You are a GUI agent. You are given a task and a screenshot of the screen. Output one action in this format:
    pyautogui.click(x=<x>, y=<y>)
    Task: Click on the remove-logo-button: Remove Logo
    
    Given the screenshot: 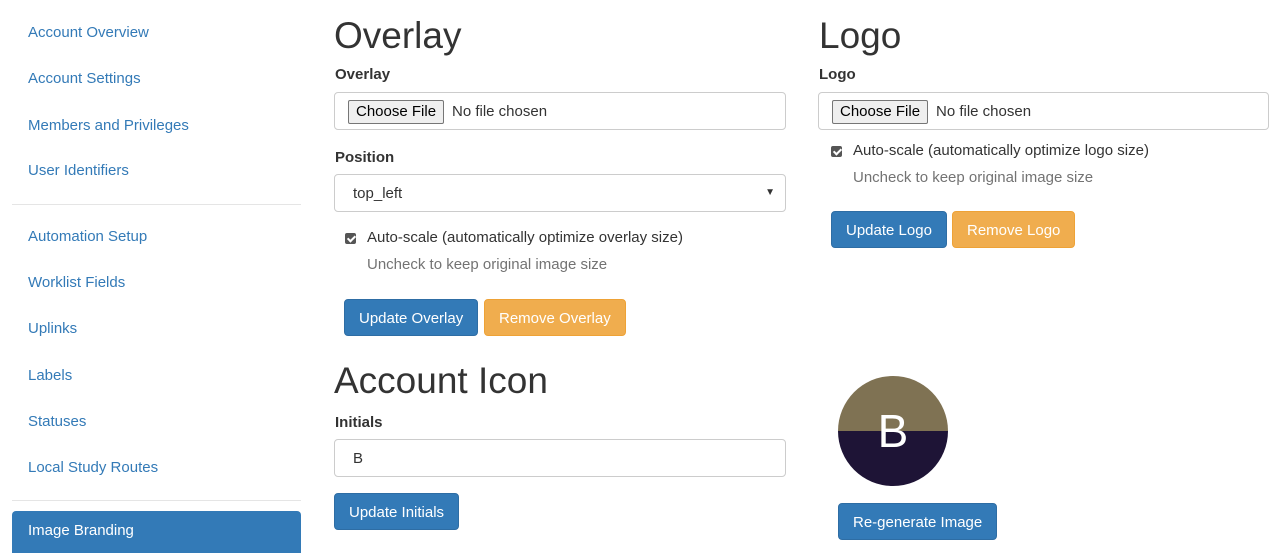 What is the action you would take?
    pyautogui.click(x=1014, y=229)
    